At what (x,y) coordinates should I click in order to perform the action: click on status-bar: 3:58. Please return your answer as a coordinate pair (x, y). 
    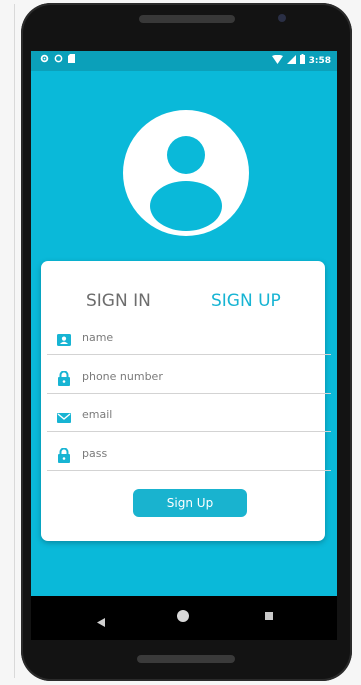
    Looking at the image, I should click on (184, 61).